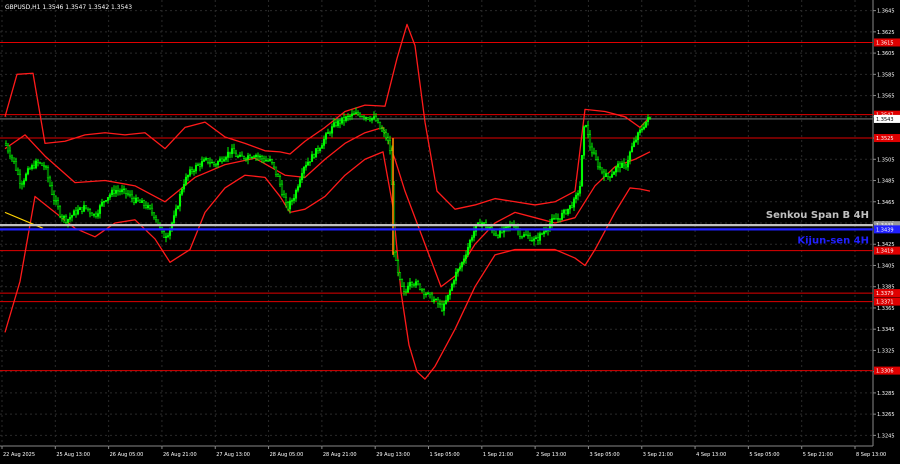 The width and height of the screenshot is (900, 464). I want to click on x-tick-label: 4 Sep 13:00, so click(711, 455).